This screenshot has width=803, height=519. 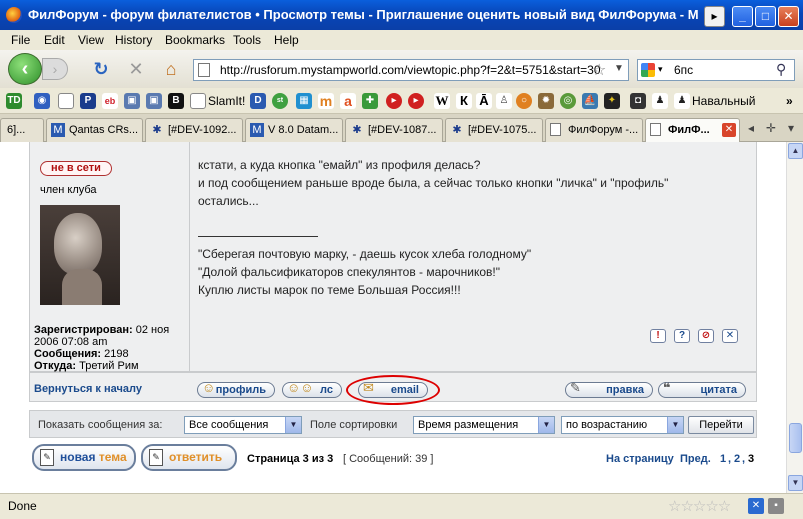 I want to click on status-addon-icon: ✕, so click(x=756, y=506).